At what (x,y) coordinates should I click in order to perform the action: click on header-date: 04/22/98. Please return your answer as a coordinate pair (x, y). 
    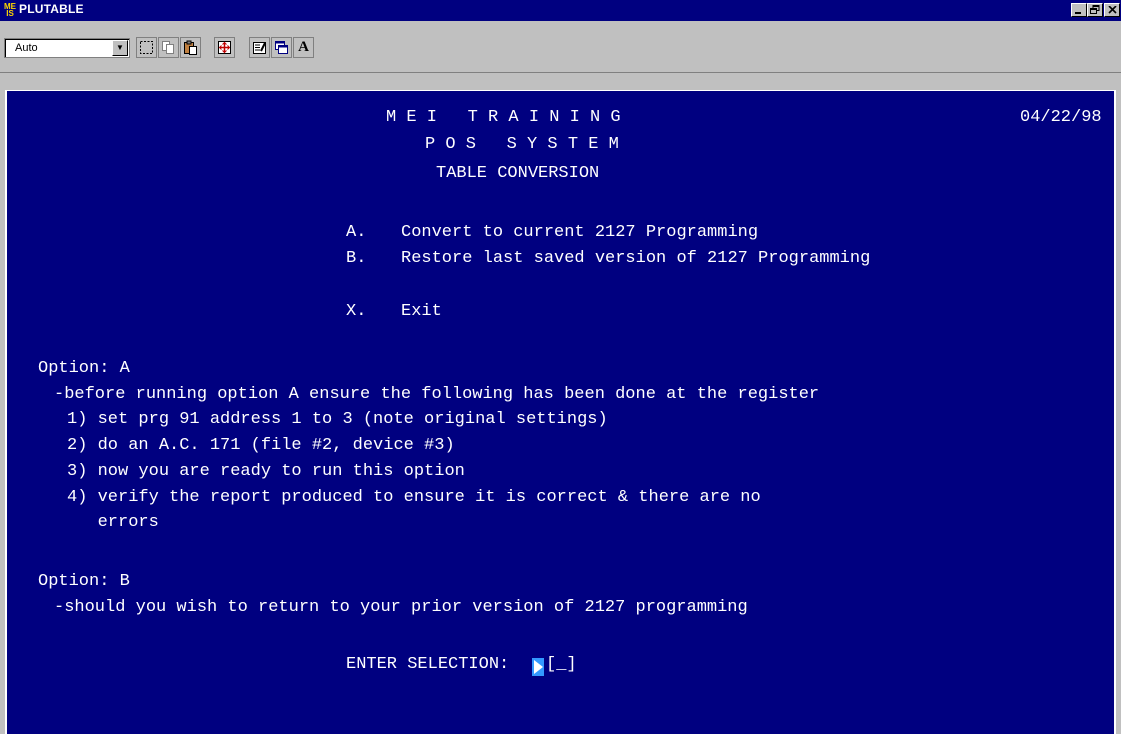
    Looking at the image, I should click on (1061, 117).